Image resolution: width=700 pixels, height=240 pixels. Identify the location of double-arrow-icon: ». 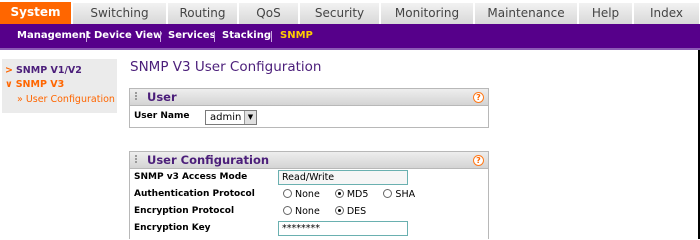
(20, 99).